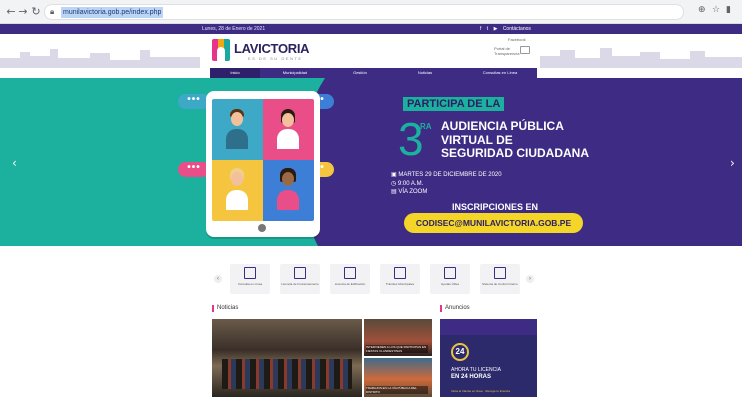  I want to click on nav-item-municipalidad: Municipalidad, so click(295, 73).